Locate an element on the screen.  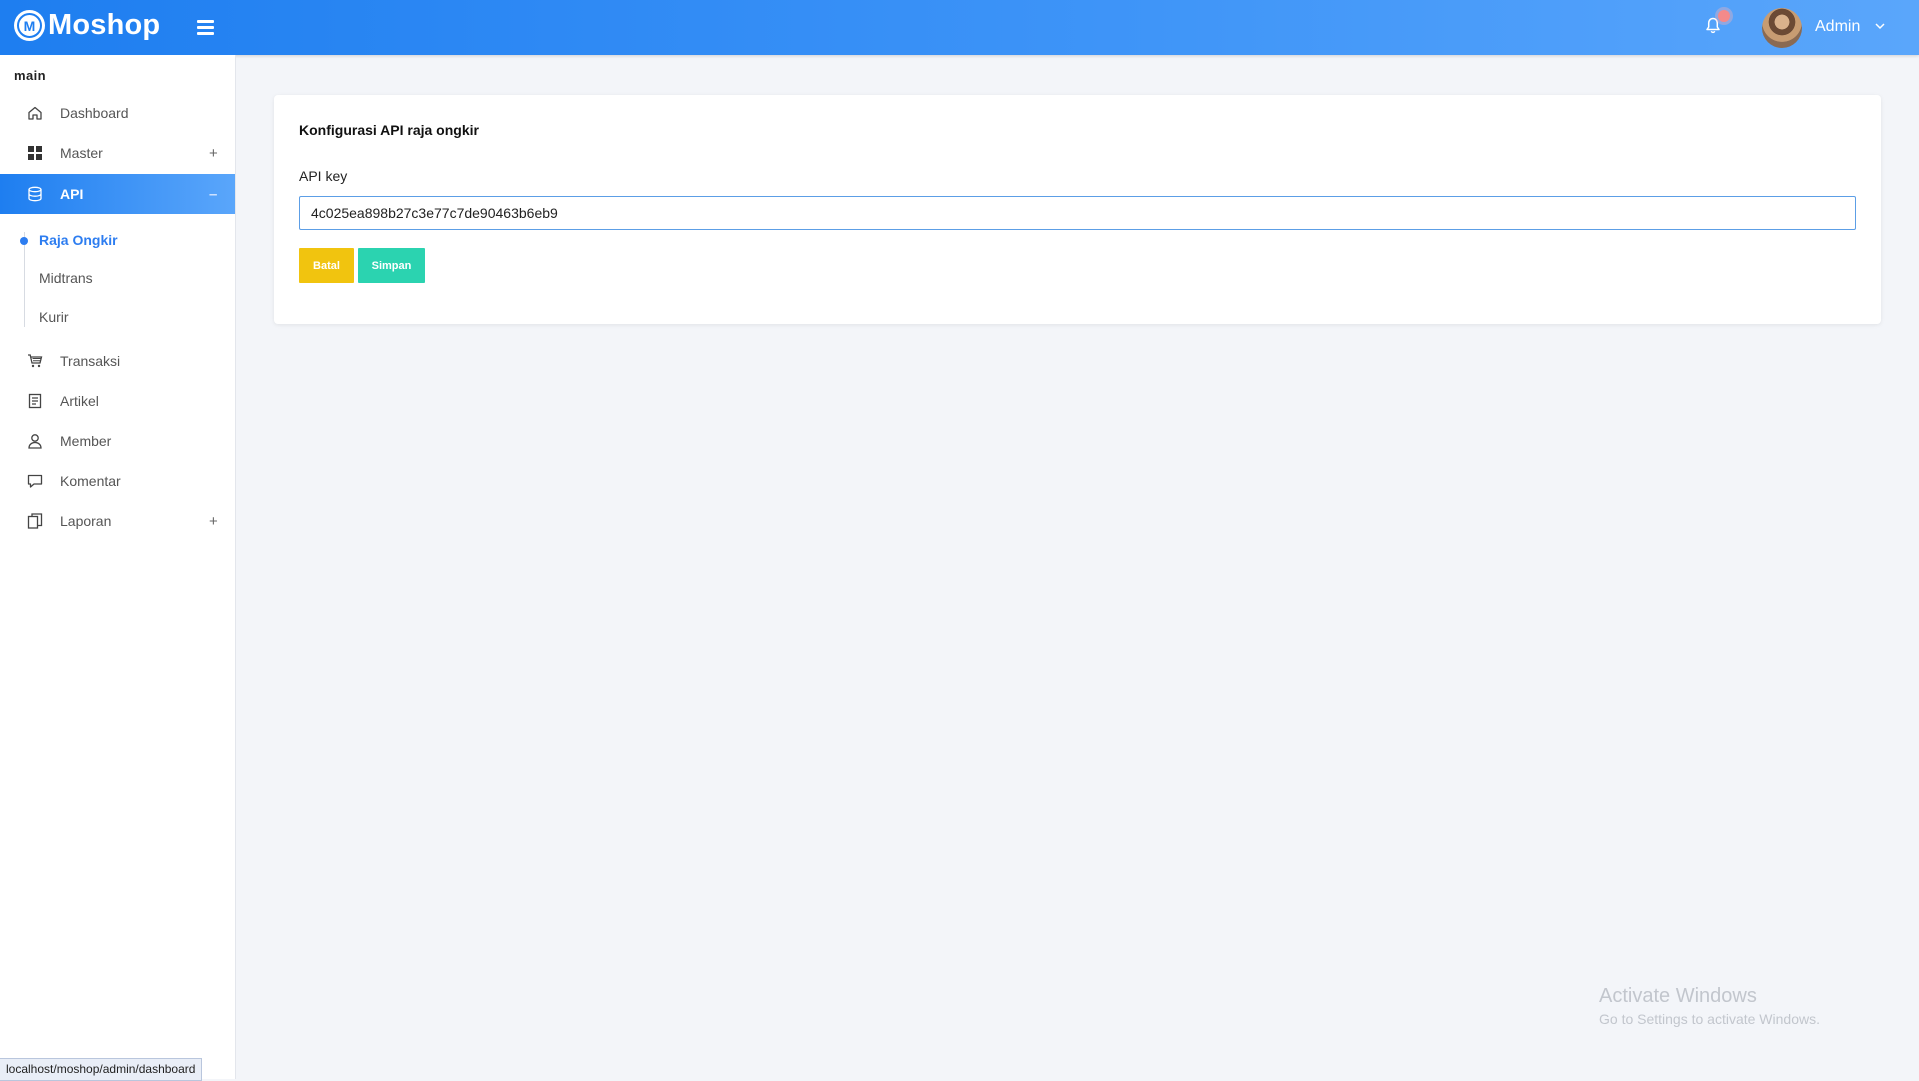
sidebar-item-master: Master + is located at coordinates (117, 153).